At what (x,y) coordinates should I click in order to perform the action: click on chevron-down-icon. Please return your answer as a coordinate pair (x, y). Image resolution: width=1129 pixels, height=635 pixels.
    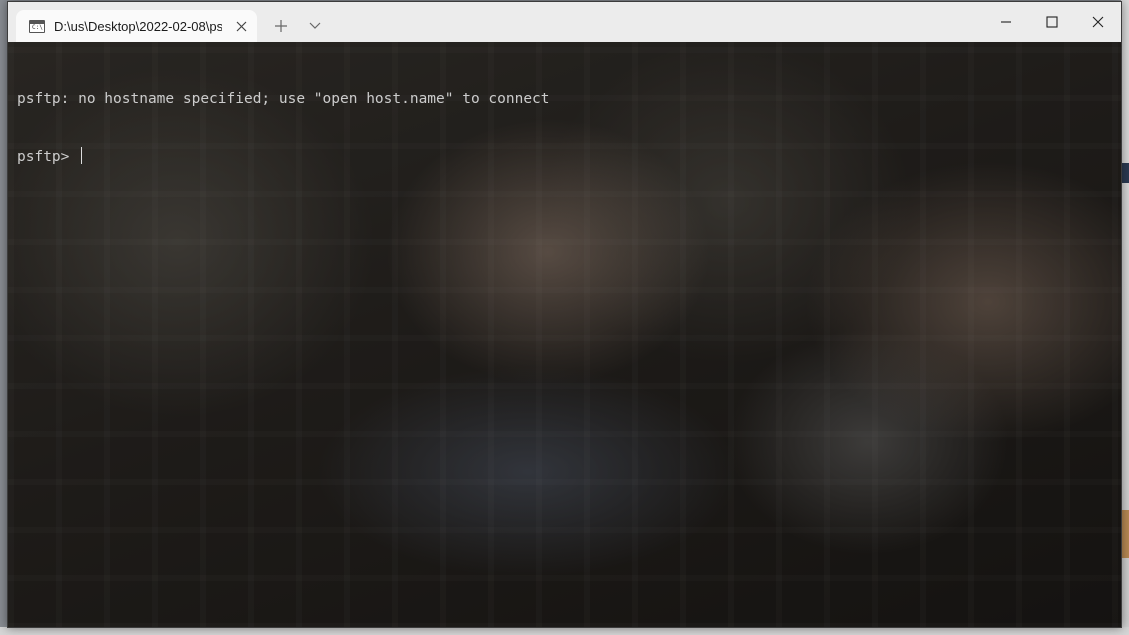
    Looking at the image, I should click on (315, 25).